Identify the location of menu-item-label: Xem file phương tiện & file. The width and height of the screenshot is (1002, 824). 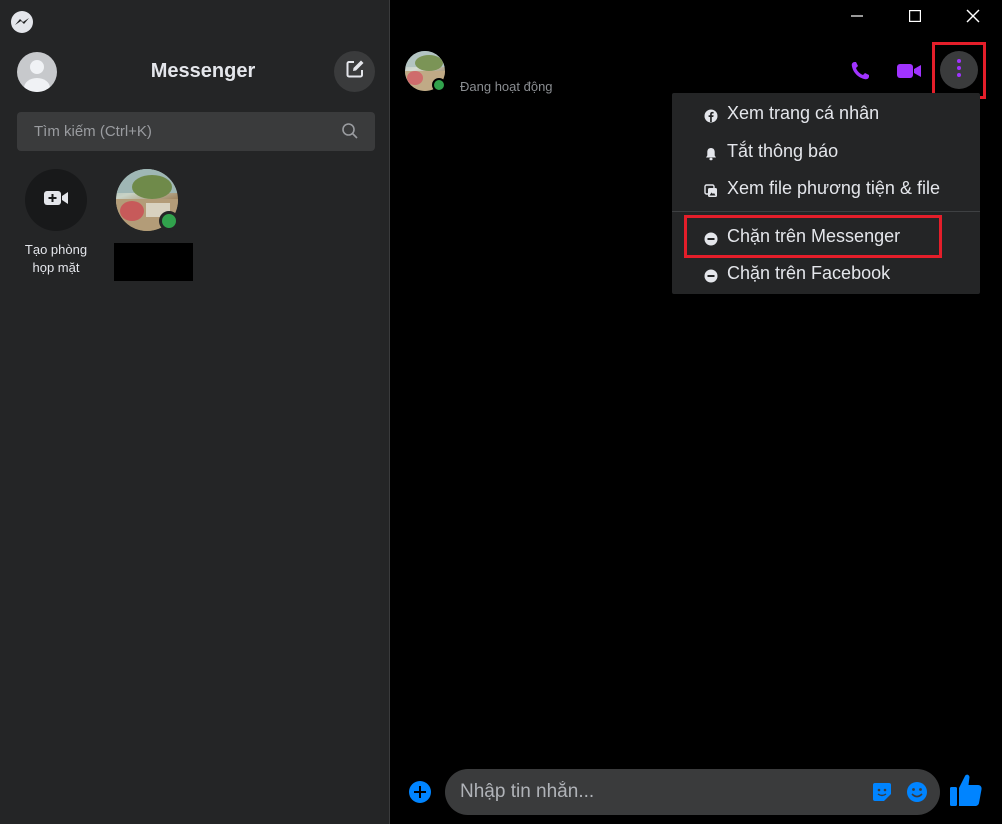
(833, 188).